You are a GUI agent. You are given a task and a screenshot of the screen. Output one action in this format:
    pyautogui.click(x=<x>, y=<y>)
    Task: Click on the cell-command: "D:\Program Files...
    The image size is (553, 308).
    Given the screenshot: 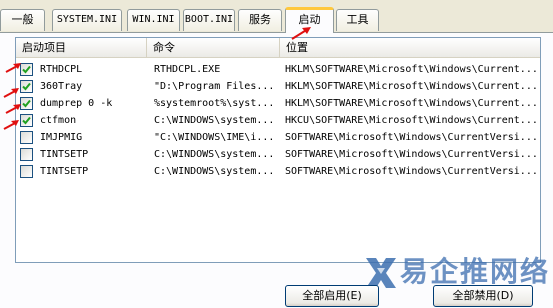 What is the action you would take?
    pyautogui.click(x=214, y=86)
    